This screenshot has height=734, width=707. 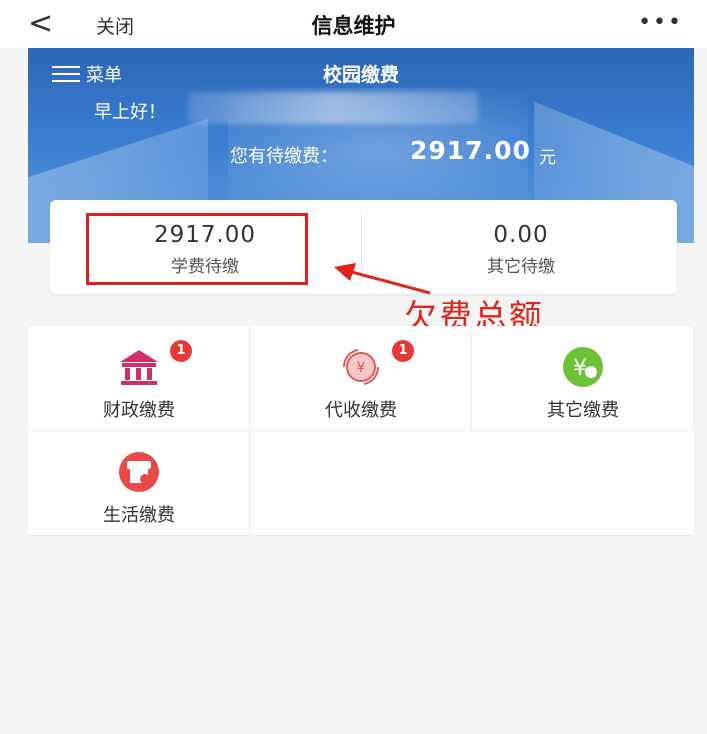 What do you see at coordinates (583, 410) in the screenshot?
I see `tile-label: 其它缴费` at bounding box center [583, 410].